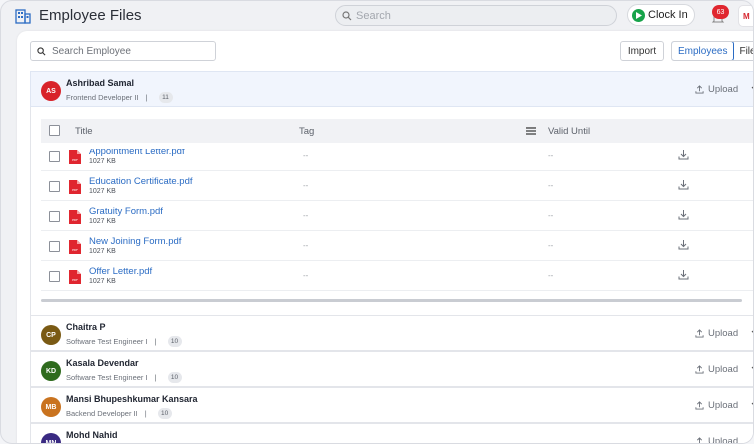  What do you see at coordinates (391, 300) in the screenshot?
I see `horizontal-scrollbar` at bounding box center [391, 300].